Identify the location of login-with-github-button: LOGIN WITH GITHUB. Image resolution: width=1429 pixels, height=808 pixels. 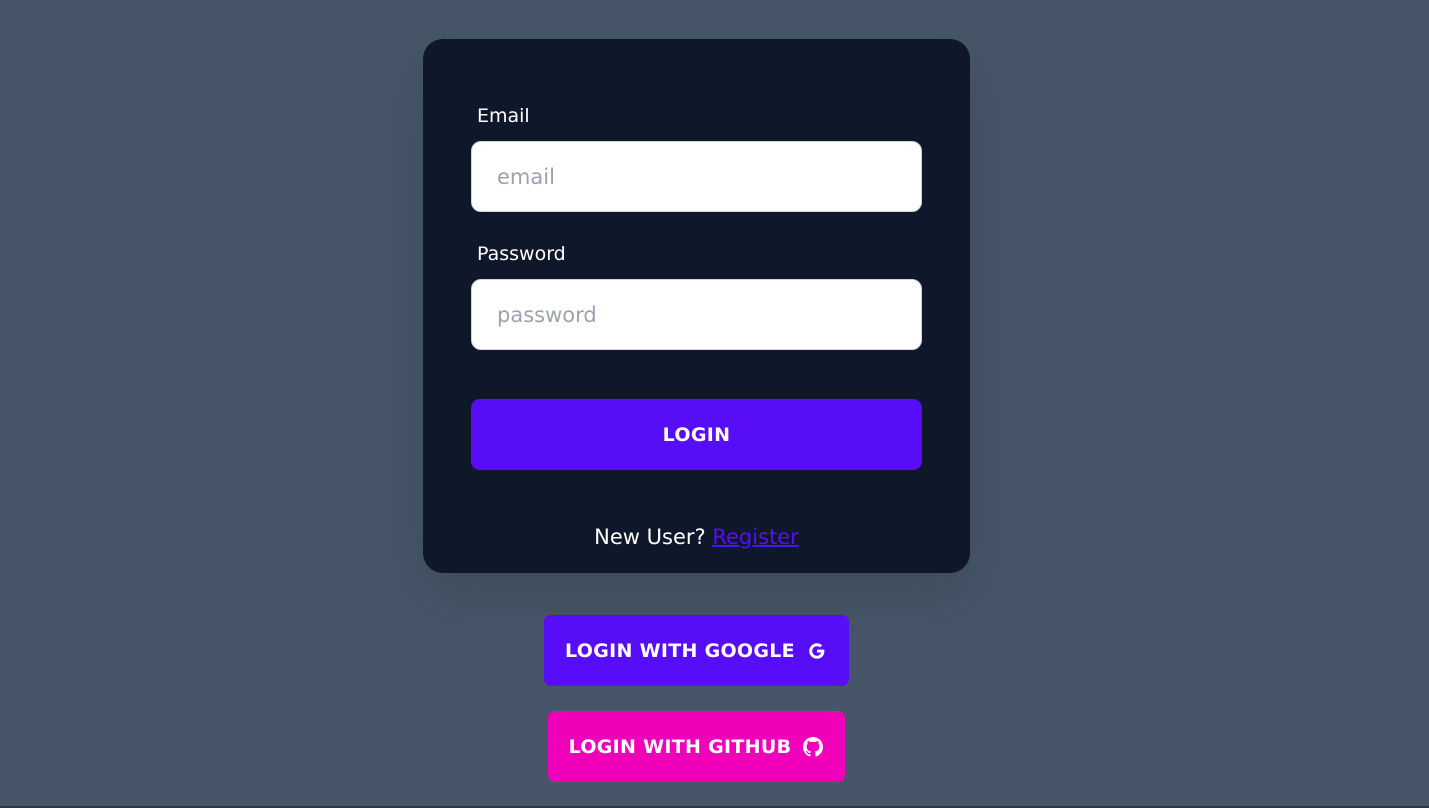
(696, 746).